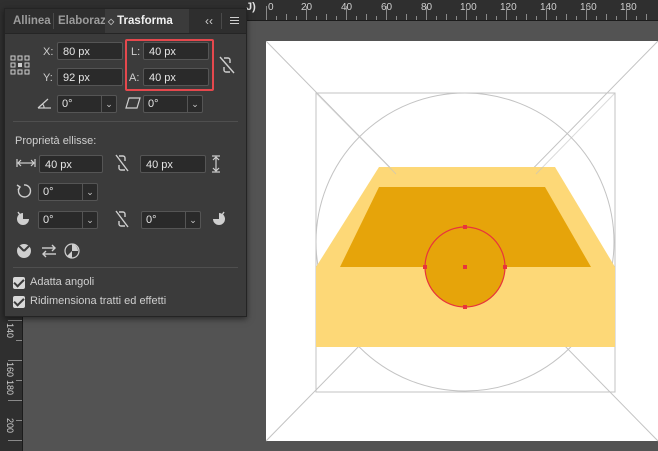 The image size is (658, 451). What do you see at coordinates (81, 21) in the screenshot?
I see `tab-elaborazione: Elaborazi` at bounding box center [81, 21].